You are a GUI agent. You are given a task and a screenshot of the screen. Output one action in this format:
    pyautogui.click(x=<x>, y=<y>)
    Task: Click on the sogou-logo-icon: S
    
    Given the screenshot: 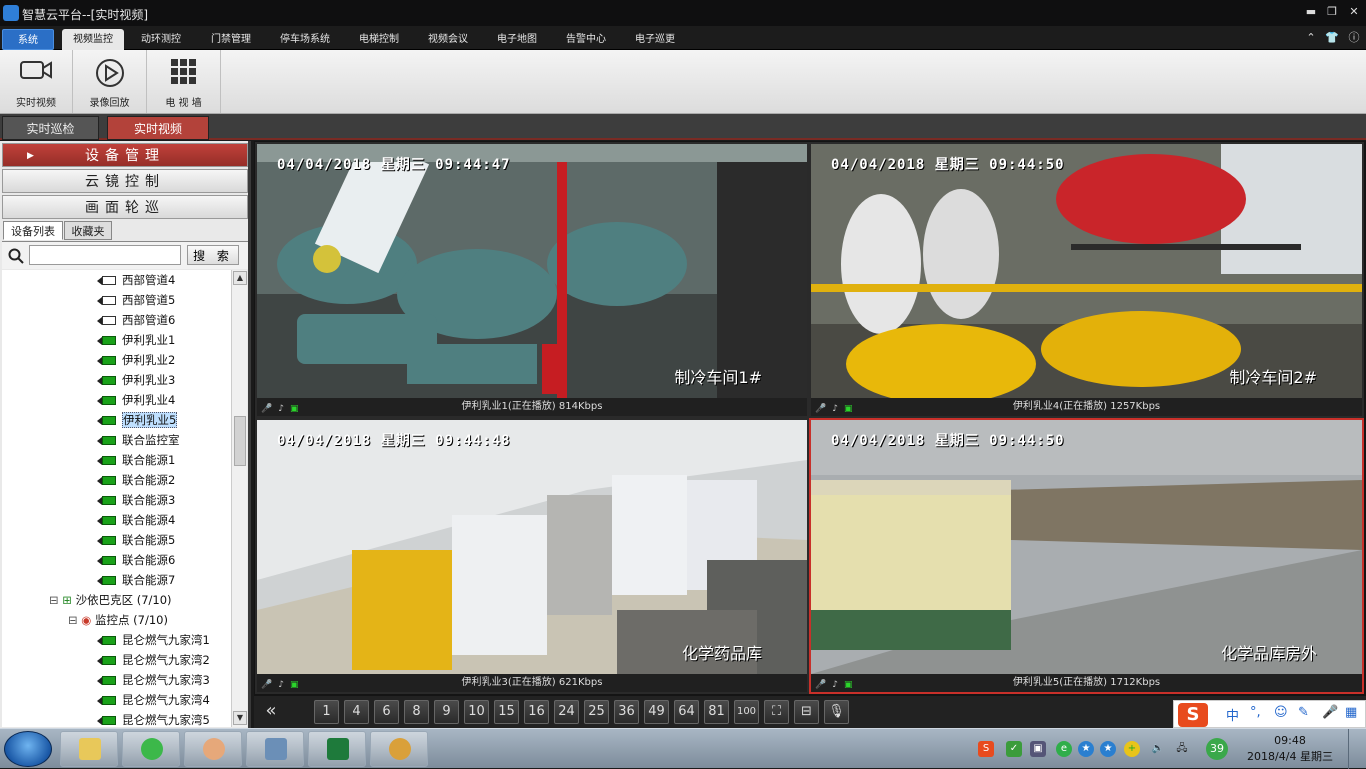 What is the action you would take?
    pyautogui.click(x=1193, y=715)
    